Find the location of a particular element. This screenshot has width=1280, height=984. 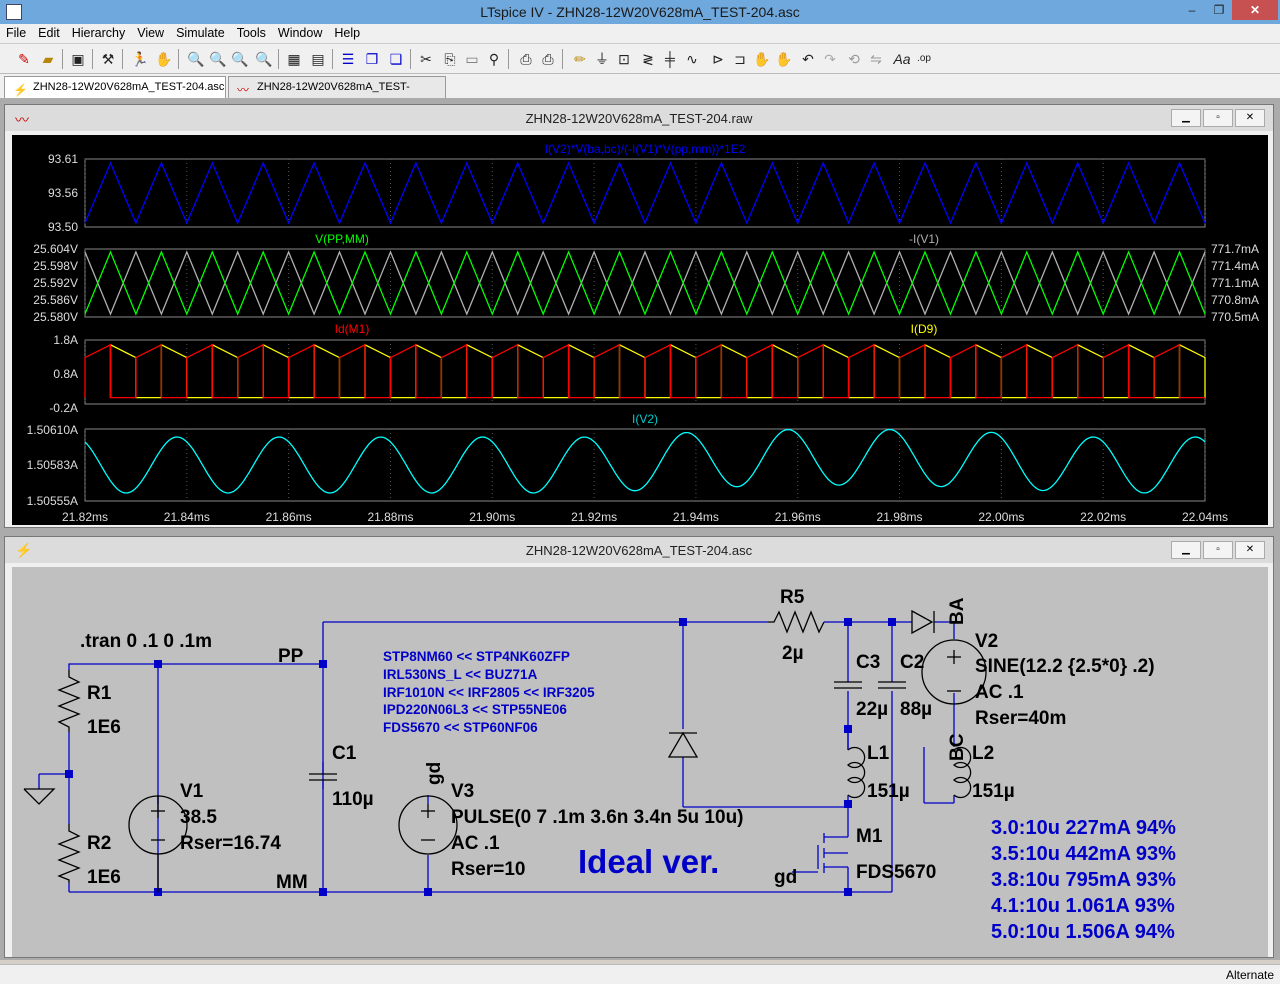

print-icon: ⎙ is located at coordinates (548, 59).